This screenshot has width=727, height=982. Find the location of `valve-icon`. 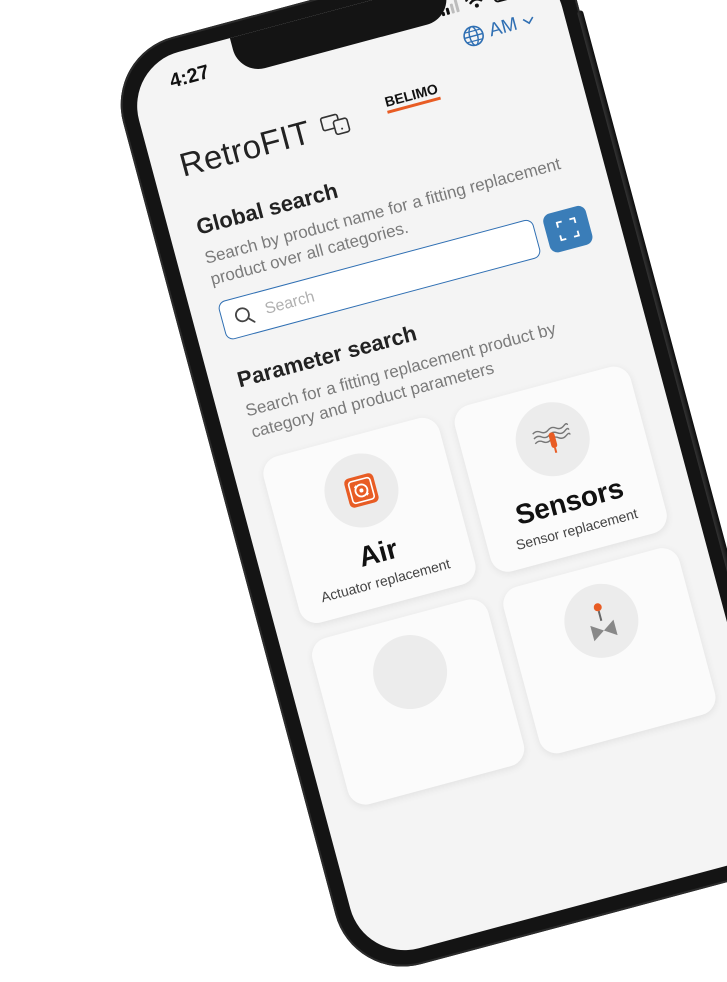

valve-icon is located at coordinates (604, 622).